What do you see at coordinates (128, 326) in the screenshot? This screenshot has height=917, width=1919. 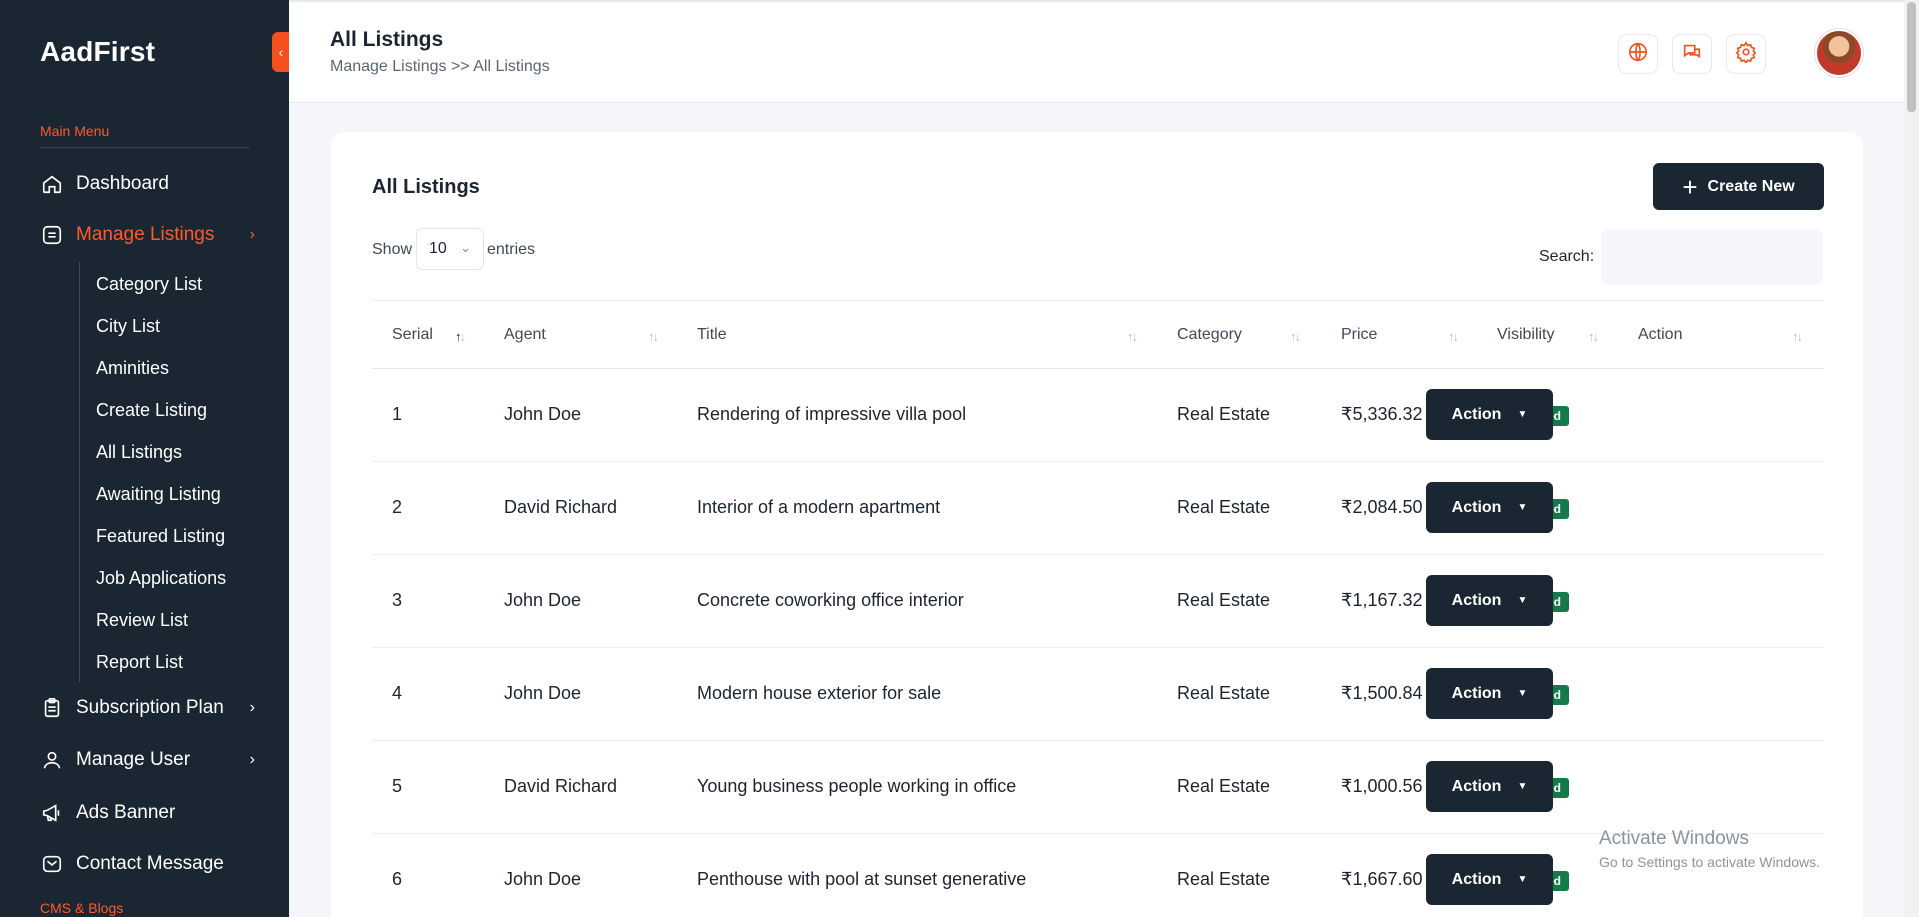 I see `submenu-item-city-list: City List` at bounding box center [128, 326].